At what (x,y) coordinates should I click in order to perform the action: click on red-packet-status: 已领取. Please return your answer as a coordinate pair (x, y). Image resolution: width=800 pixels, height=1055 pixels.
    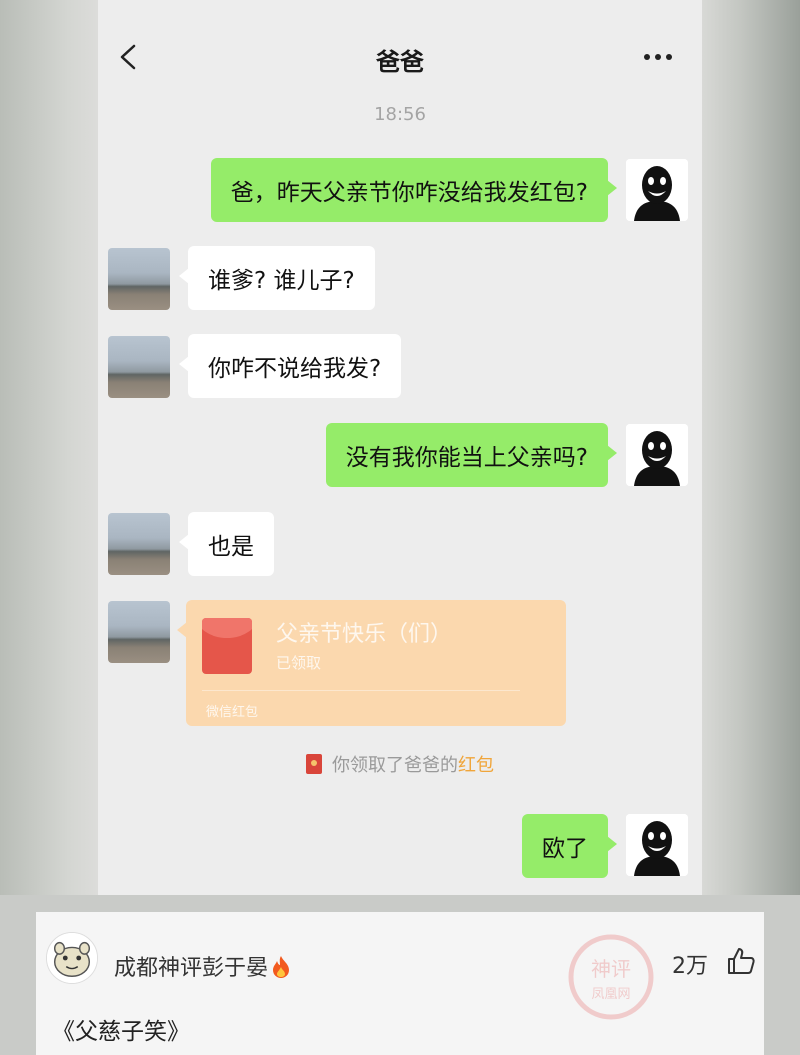
    Looking at the image, I should click on (299, 663).